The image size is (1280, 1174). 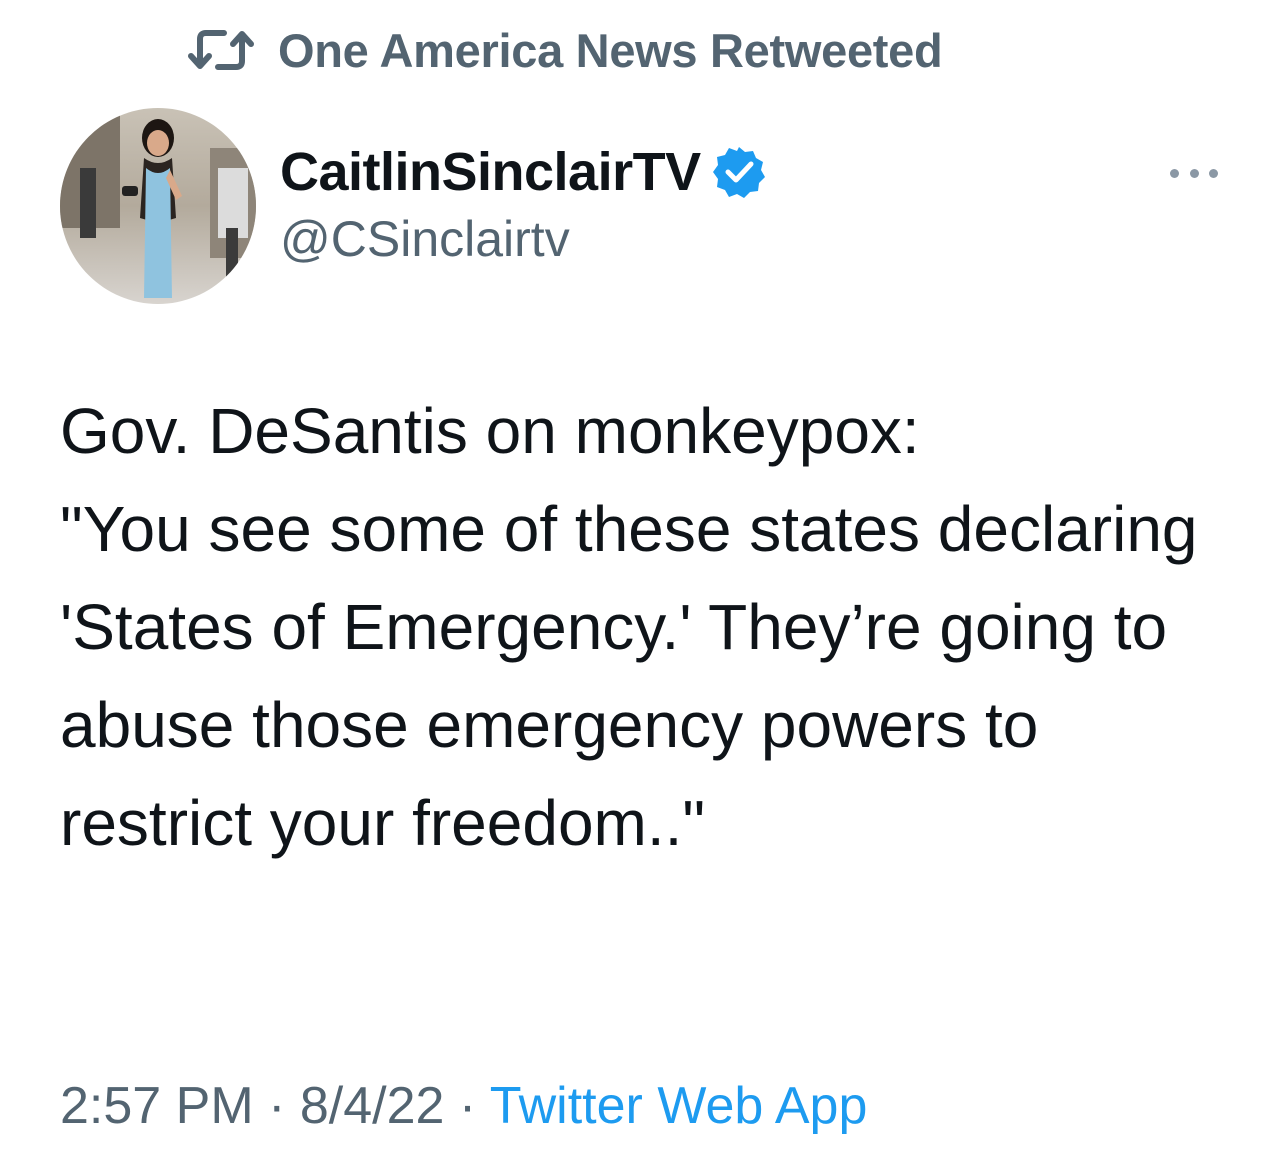 I want to click on retweet-context: One America News Retweeted, so click(x=565, y=50).